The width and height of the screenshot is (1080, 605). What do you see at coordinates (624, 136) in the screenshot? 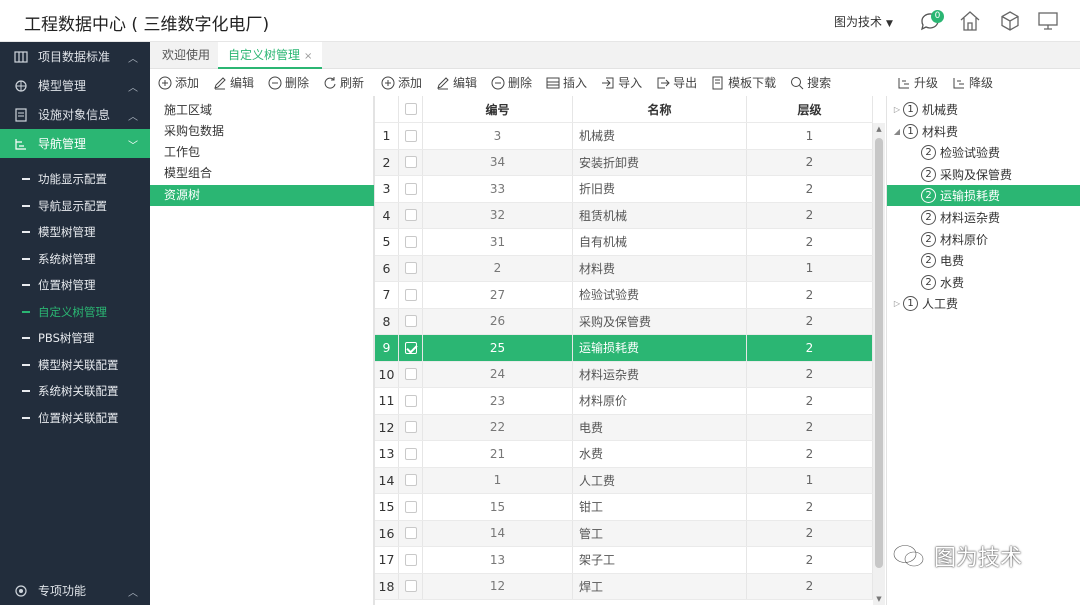
I see `table-row: 1 3 机械费 1` at bounding box center [624, 136].